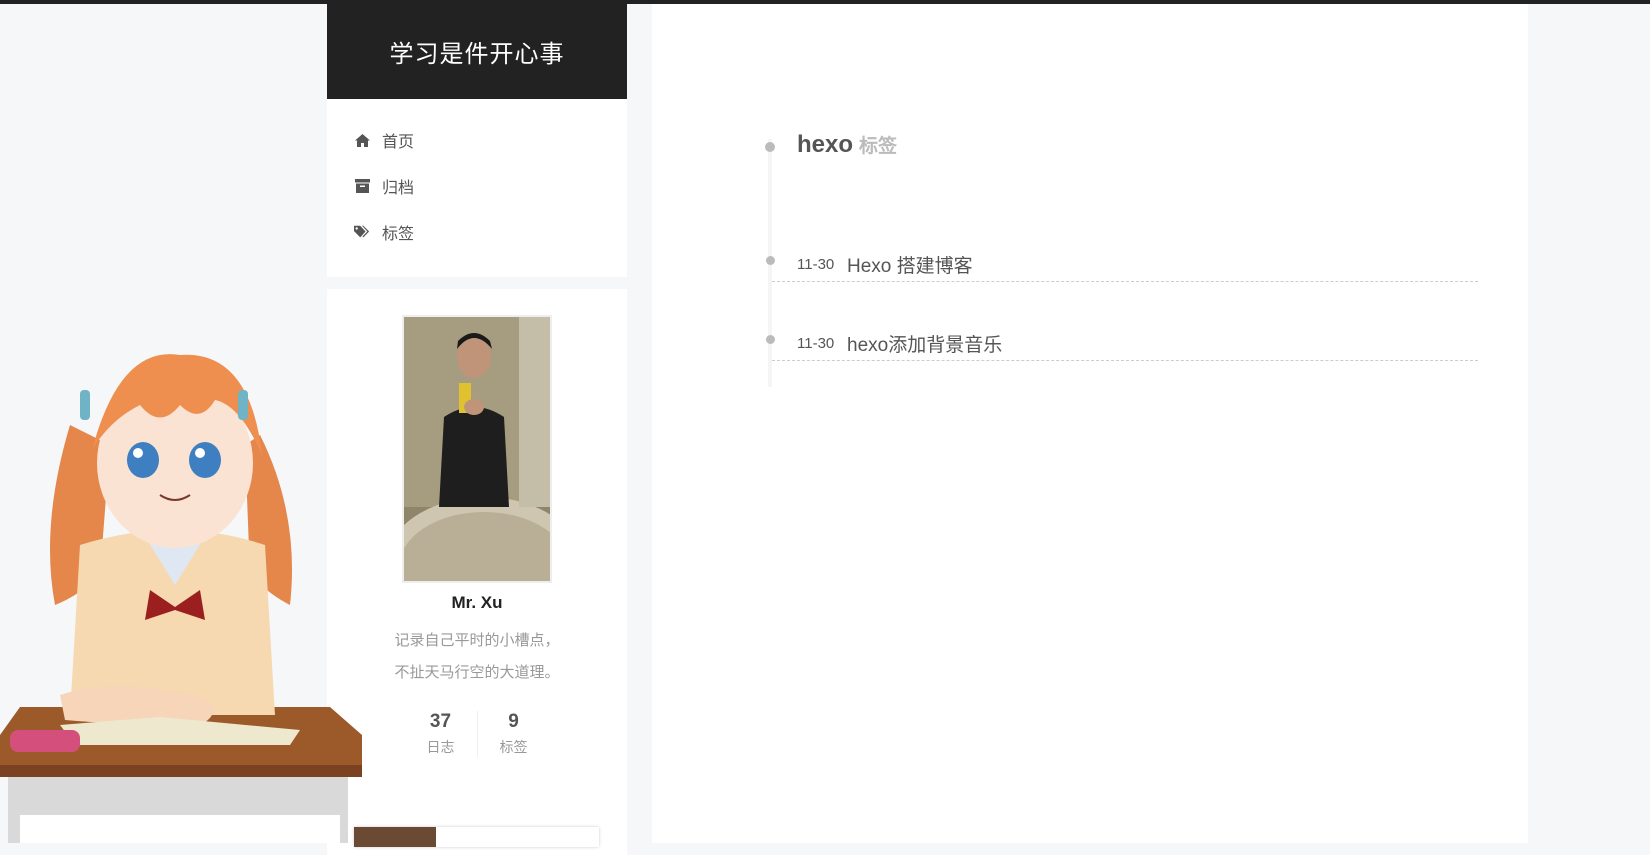  I want to click on menu-item-tags: 标签, so click(477, 232).